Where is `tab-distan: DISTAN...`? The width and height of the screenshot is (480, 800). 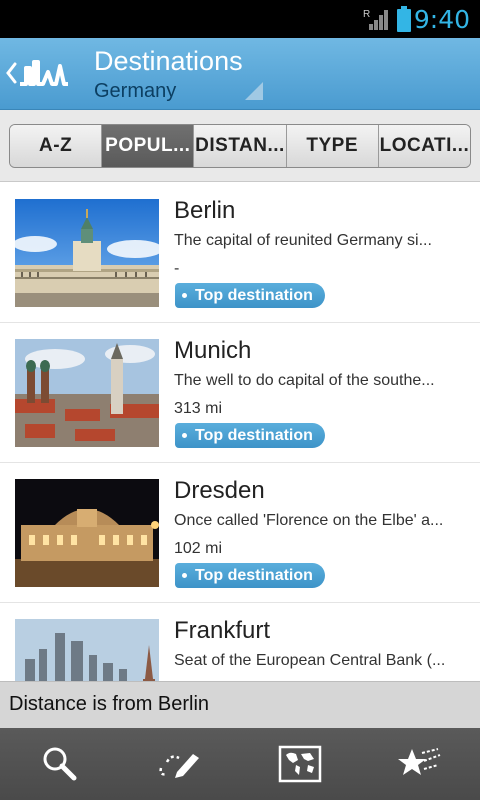 tab-distan: DISTAN... is located at coordinates (239, 146).